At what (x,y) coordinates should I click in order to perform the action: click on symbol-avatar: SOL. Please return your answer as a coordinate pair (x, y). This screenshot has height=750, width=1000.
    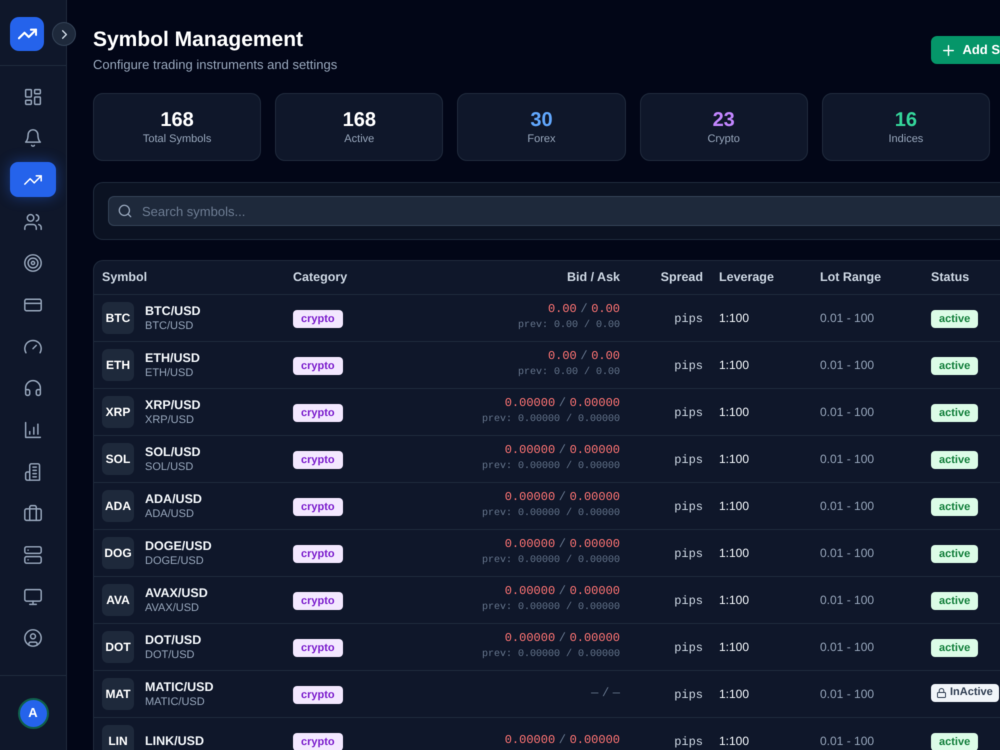
    Looking at the image, I should click on (118, 458).